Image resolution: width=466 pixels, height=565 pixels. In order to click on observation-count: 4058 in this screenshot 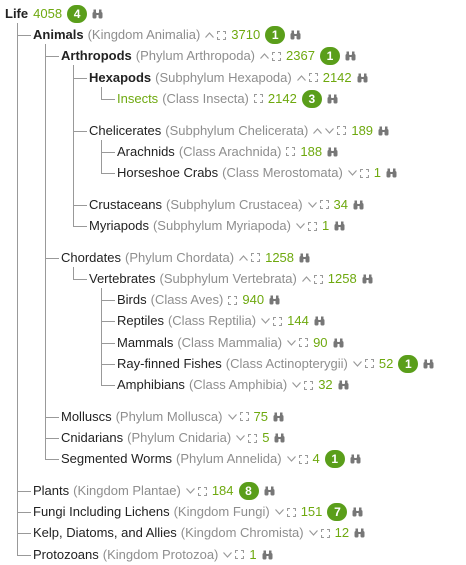, I will do `click(47, 14)`.